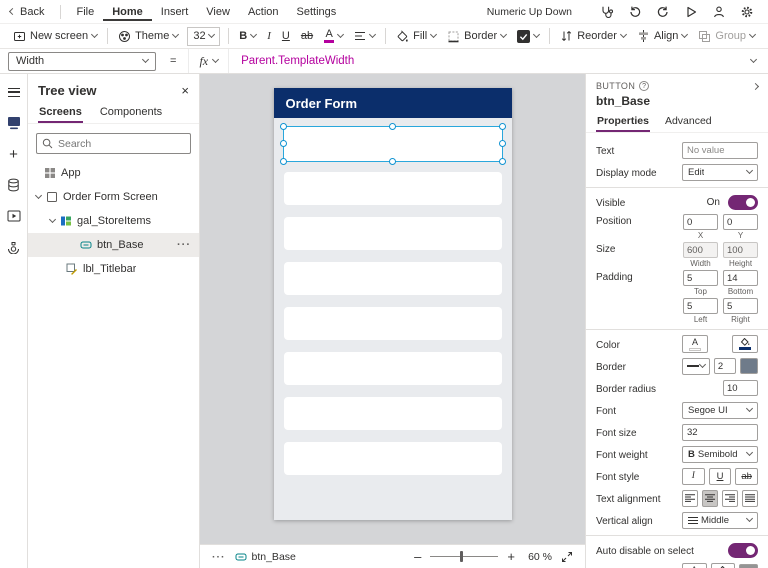 The image size is (768, 568). I want to click on insert-icon: +, so click(14, 154).